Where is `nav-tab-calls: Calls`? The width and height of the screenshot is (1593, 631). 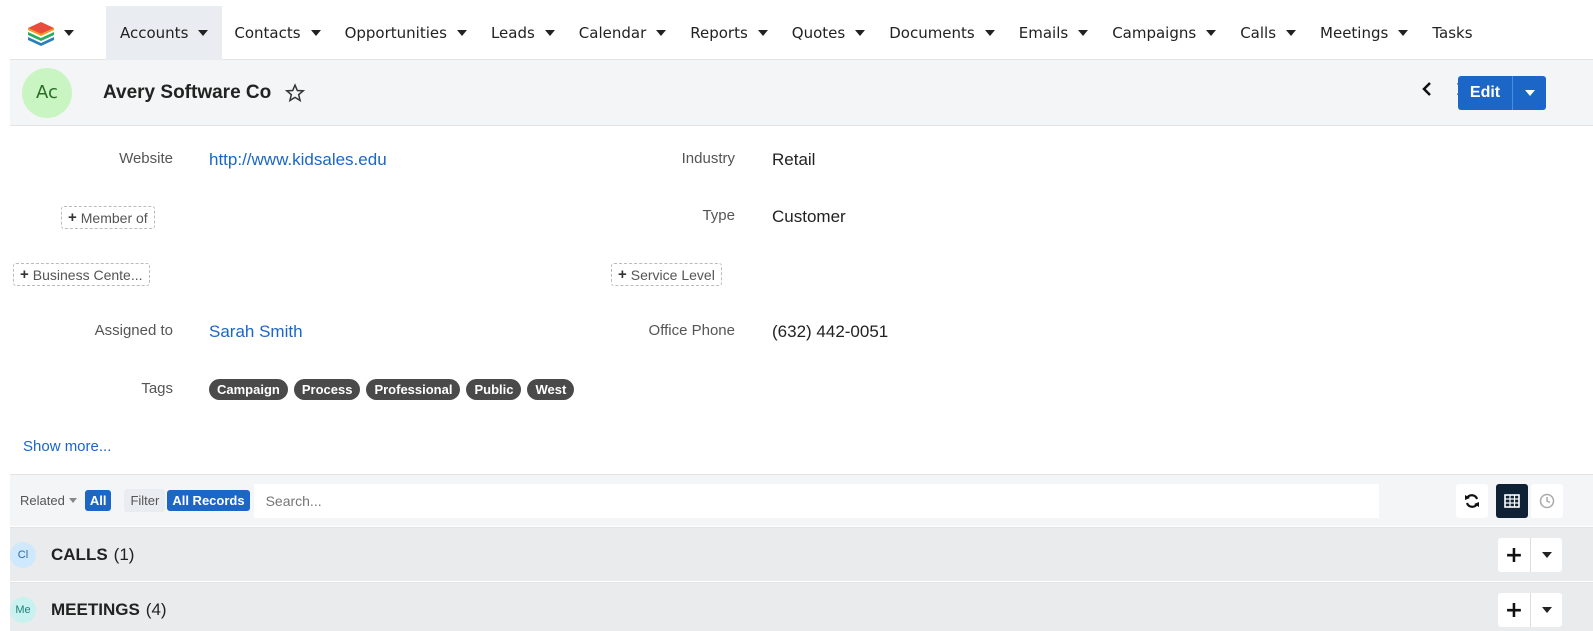 nav-tab-calls: Calls is located at coordinates (1268, 33).